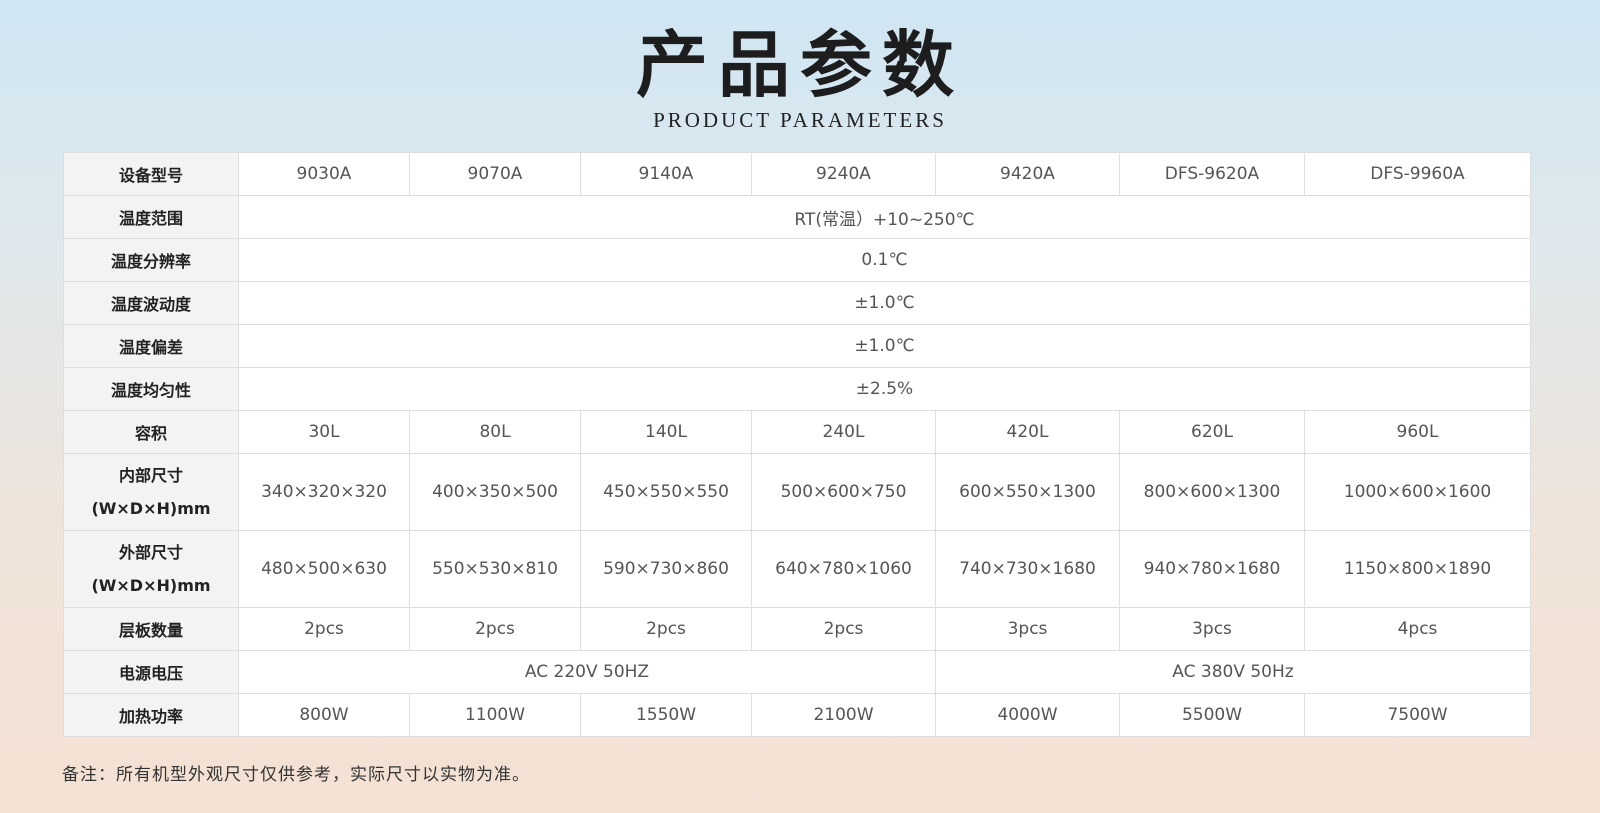 This screenshot has width=1600, height=813. I want to click on temp-resolution-cell: 0.1℃, so click(884, 260).